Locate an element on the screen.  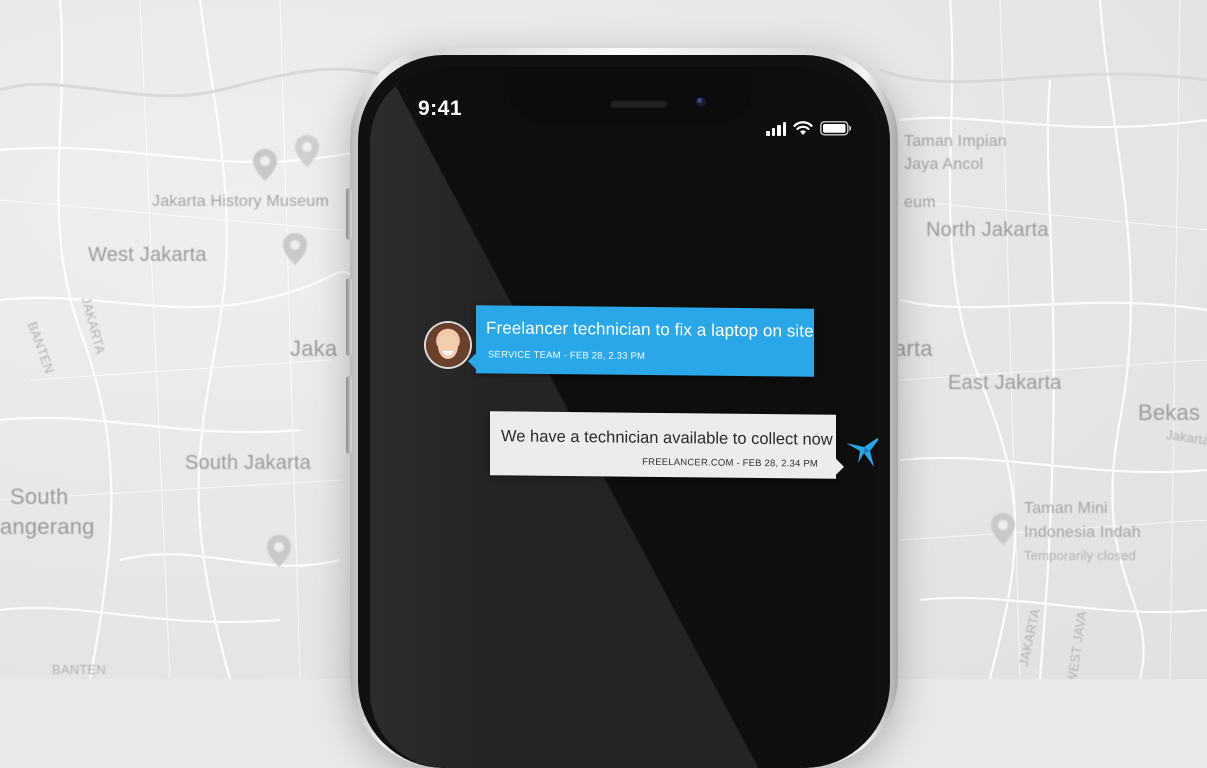
speaker-grille is located at coordinates (639, 103).